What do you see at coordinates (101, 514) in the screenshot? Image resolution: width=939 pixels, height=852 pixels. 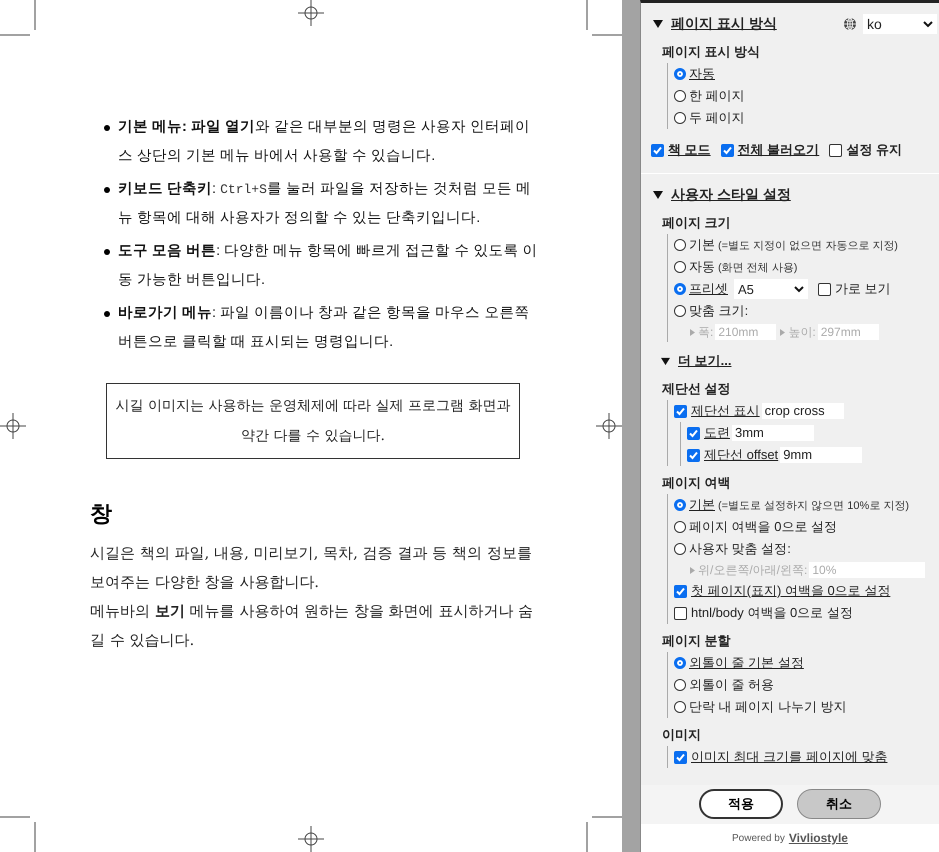 I see `section-heading: 창` at bounding box center [101, 514].